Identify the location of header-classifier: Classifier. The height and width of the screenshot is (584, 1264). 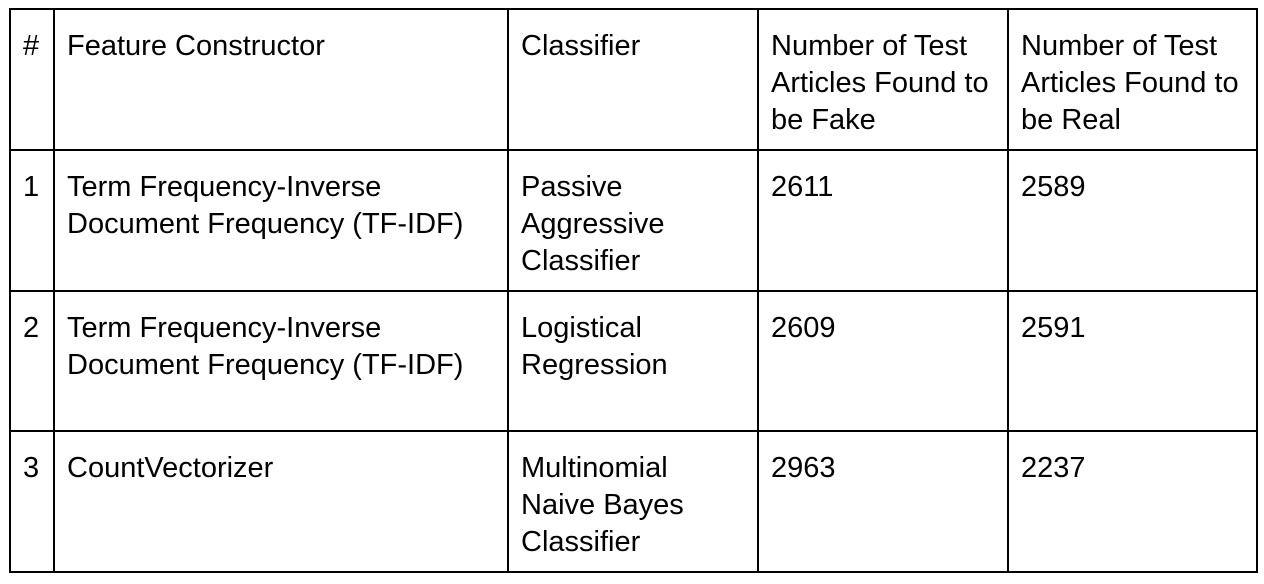
(633, 79).